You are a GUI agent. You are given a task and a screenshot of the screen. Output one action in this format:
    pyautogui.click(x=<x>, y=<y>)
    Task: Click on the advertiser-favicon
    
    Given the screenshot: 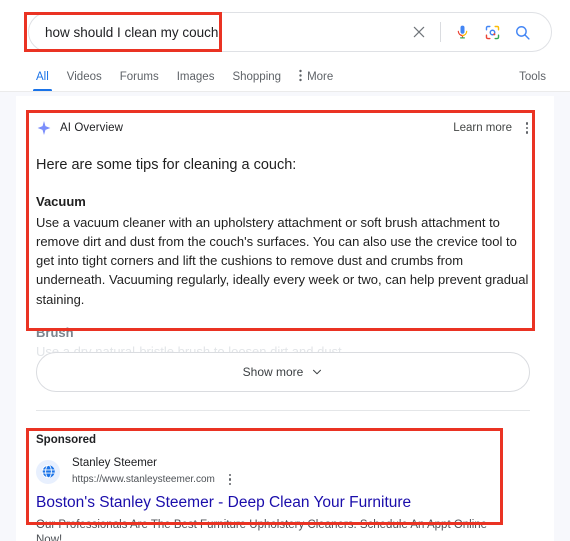 What is the action you would take?
    pyautogui.click(x=48, y=471)
    